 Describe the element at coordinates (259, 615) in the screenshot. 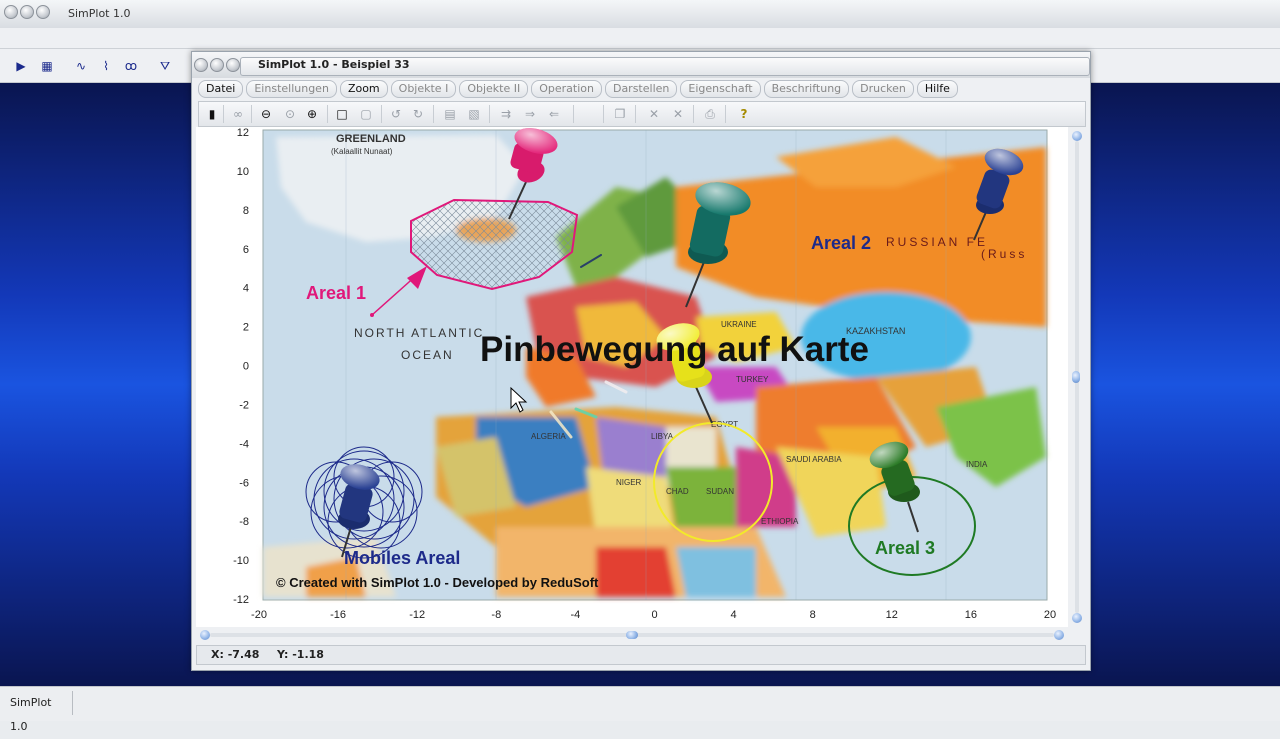

I see `x-tick-label: -20` at that location.